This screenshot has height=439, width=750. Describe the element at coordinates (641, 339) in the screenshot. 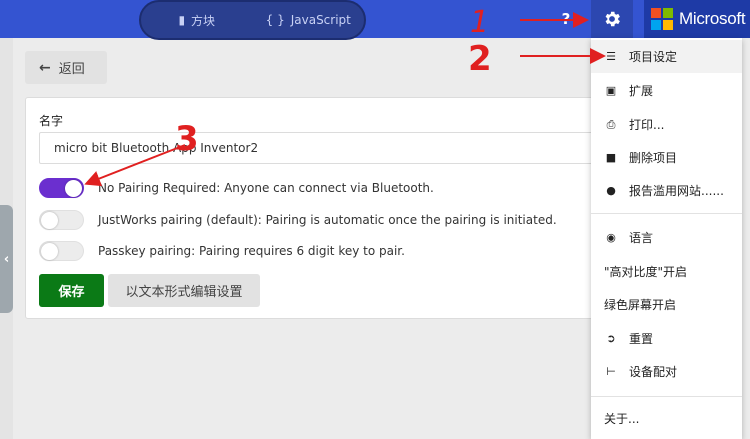

I see `menu-item-label: 重置` at that location.